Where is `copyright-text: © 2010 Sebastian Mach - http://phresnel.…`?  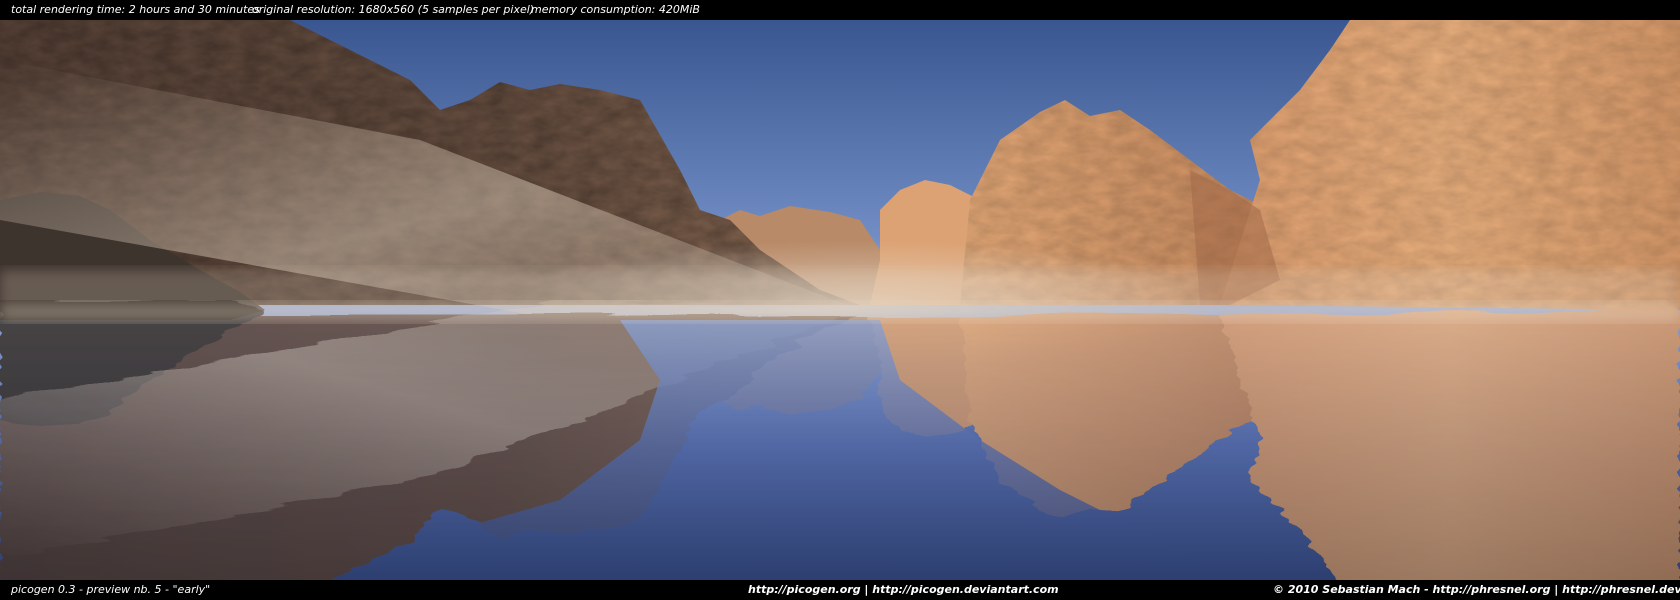 copyright-text: © 2010 Sebastian Mach - http://phresnel.… is located at coordinates (1476, 590).